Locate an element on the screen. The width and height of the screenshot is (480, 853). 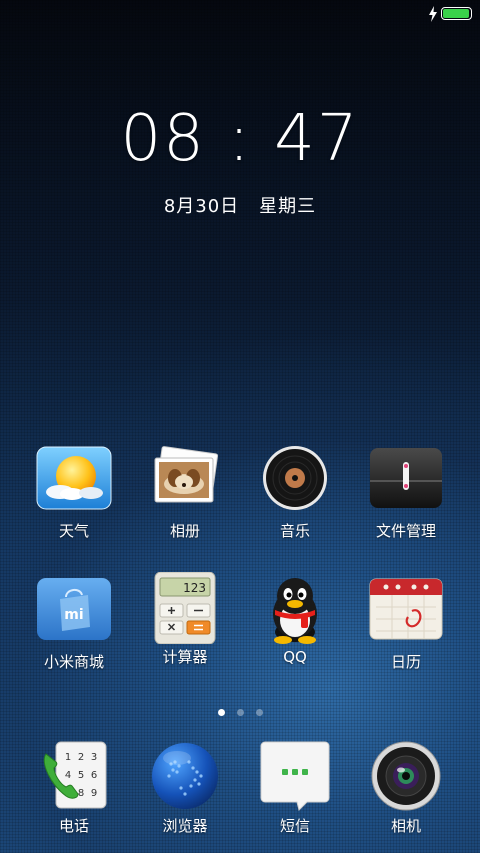
mi-store-icon: mi is located at coordinates (74, 609).